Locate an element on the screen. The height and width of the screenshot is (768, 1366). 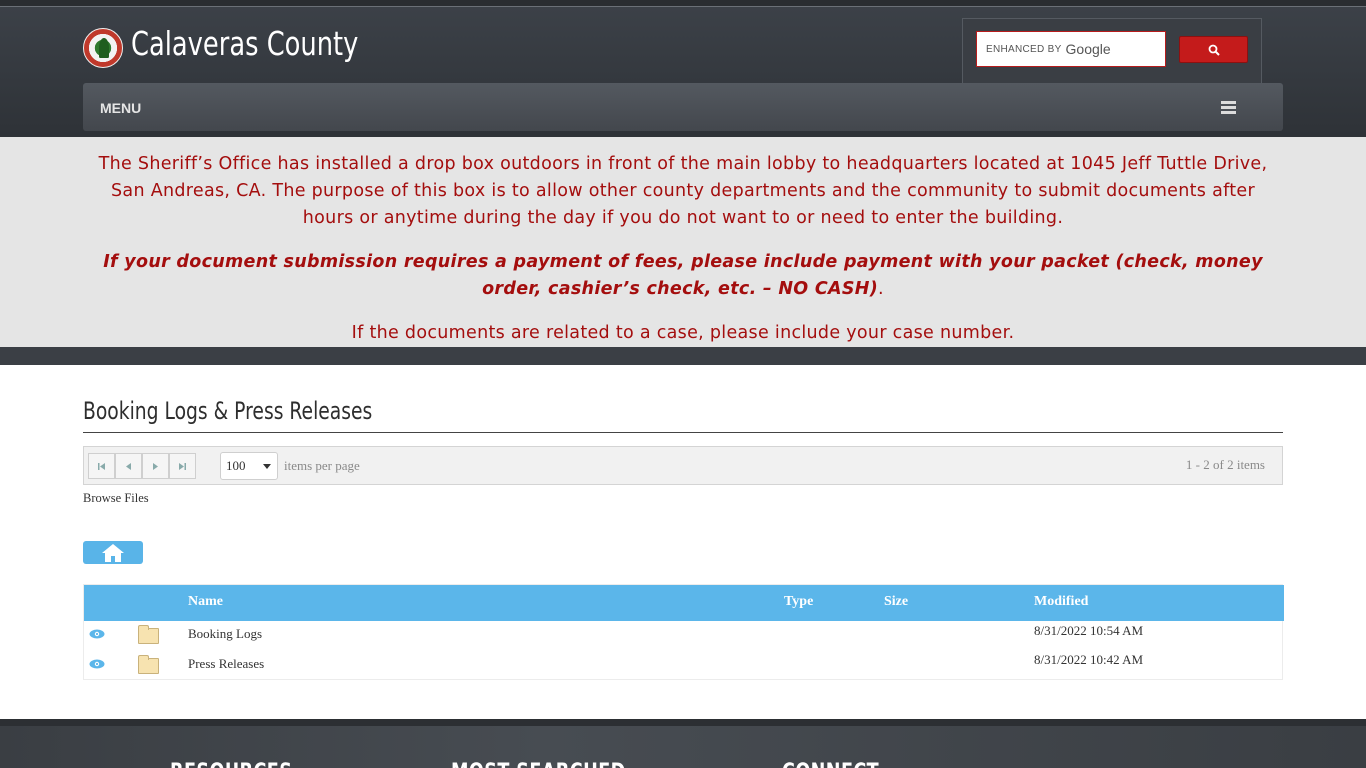
file-modified: 8/31/2022 10:54 AM is located at coordinates (1089, 630).